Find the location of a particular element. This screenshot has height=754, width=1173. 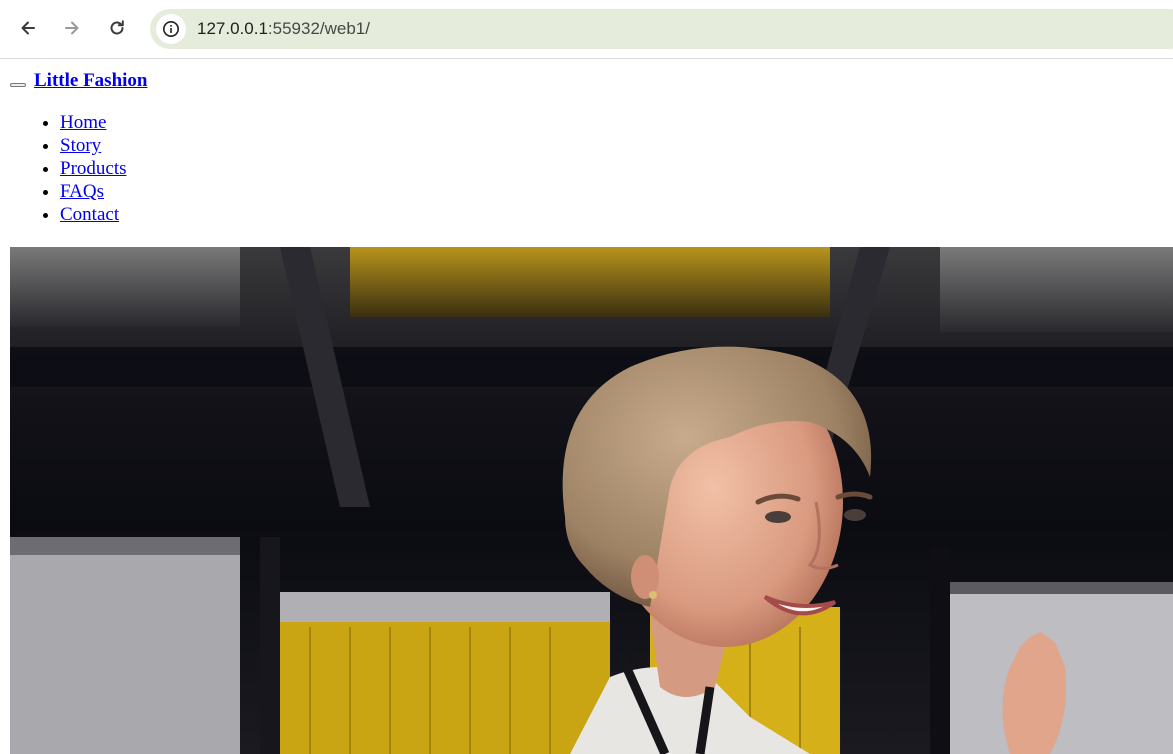

nav-item-home: Home is located at coordinates (93, 122).